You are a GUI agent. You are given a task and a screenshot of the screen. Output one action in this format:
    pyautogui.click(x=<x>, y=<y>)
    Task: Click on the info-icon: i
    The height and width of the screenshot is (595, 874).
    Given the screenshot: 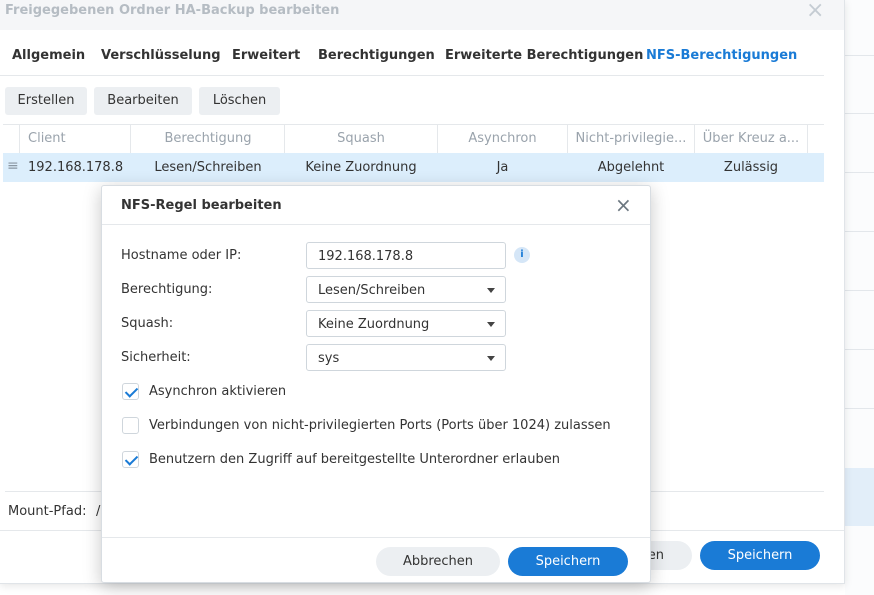 What is the action you would take?
    pyautogui.click(x=522, y=255)
    